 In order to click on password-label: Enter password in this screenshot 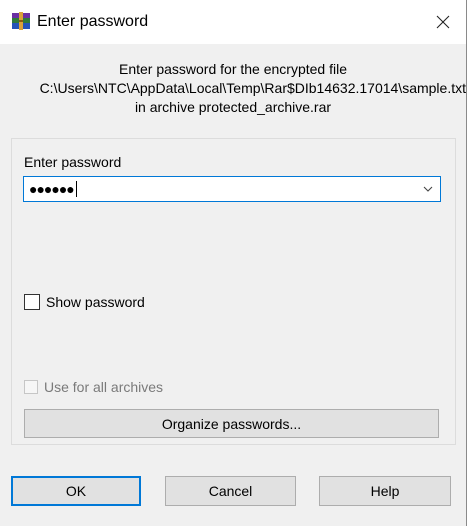, I will do `click(73, 162)`.